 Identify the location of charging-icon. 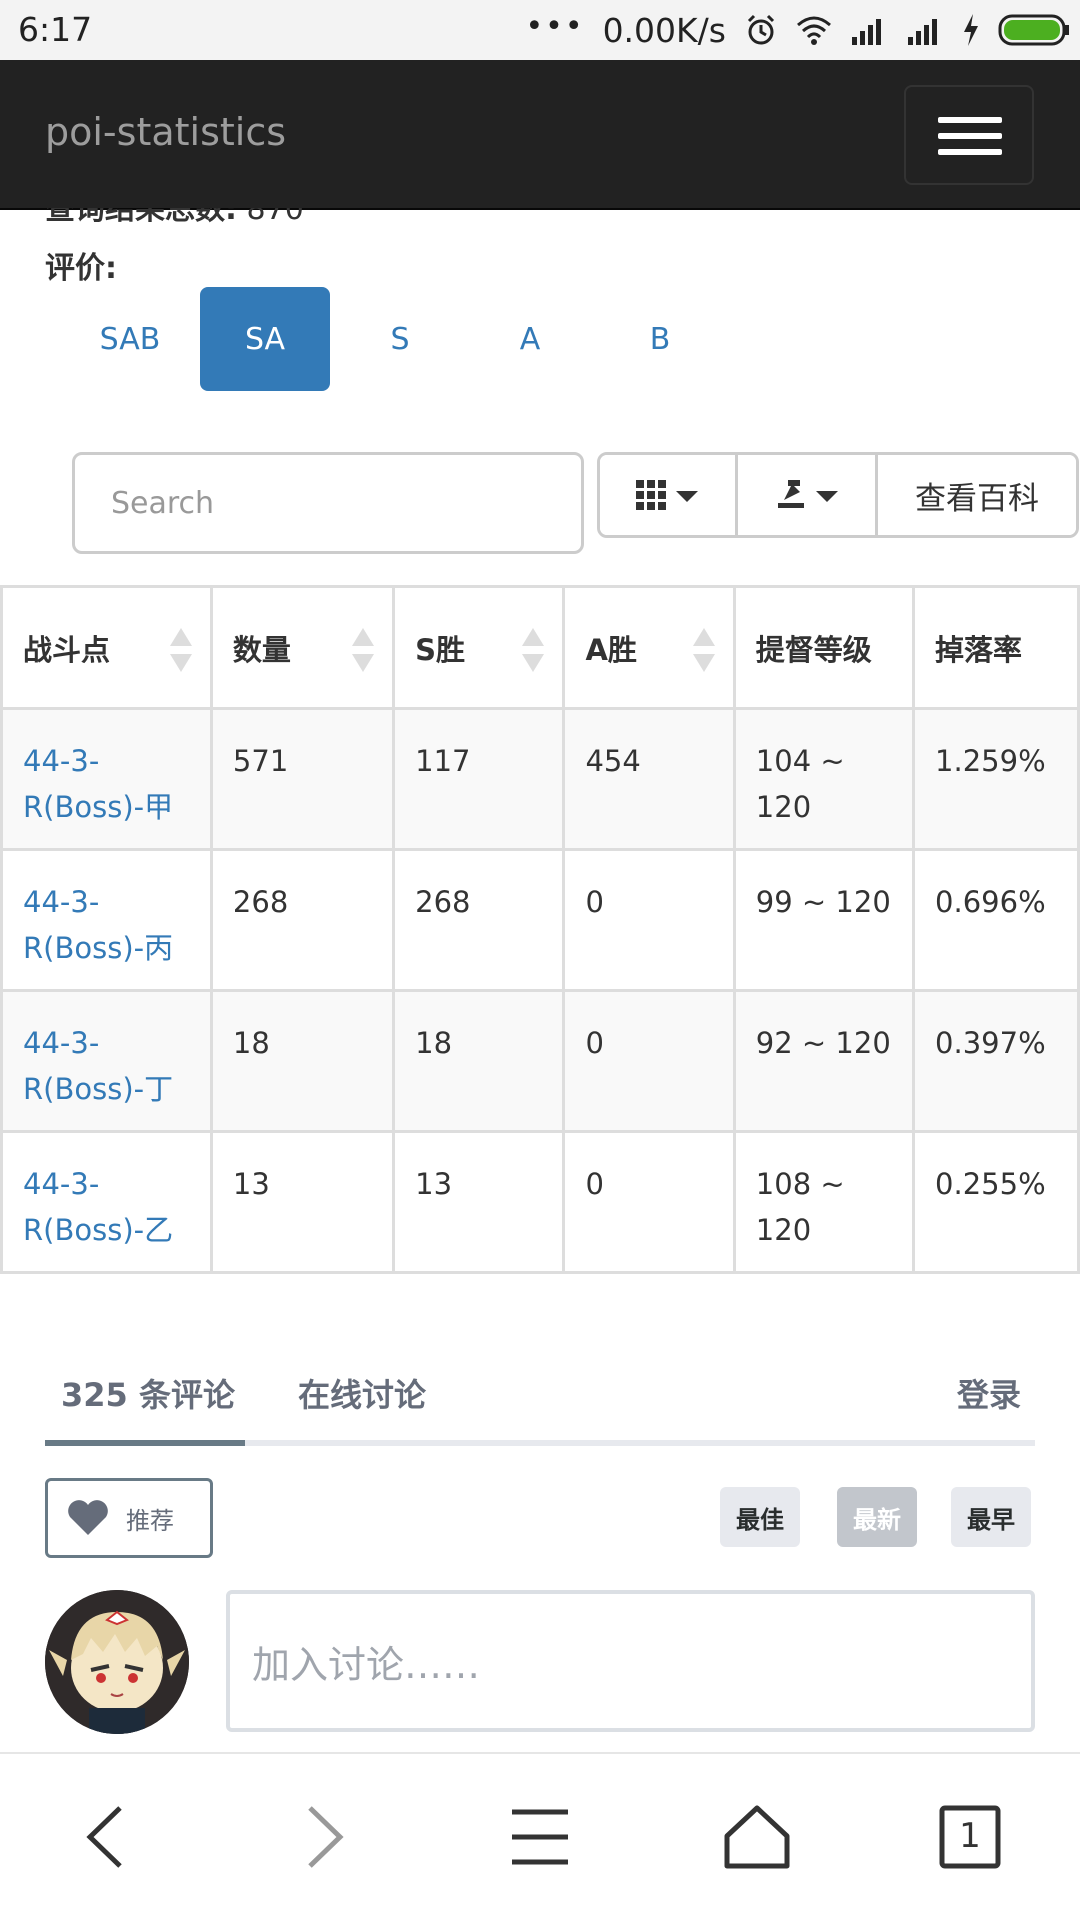
(971, 30).